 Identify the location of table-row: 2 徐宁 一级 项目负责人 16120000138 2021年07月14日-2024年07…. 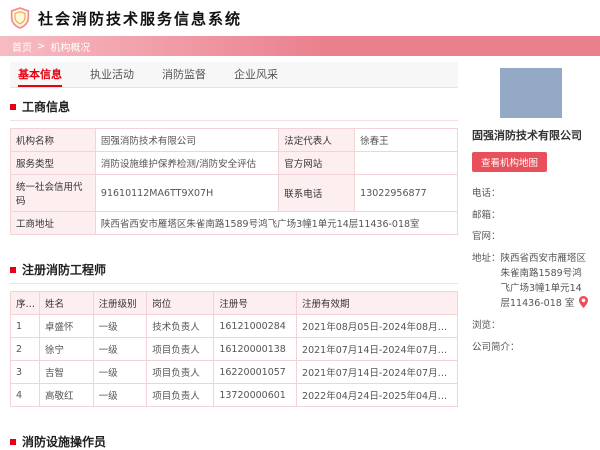
(233, 349).